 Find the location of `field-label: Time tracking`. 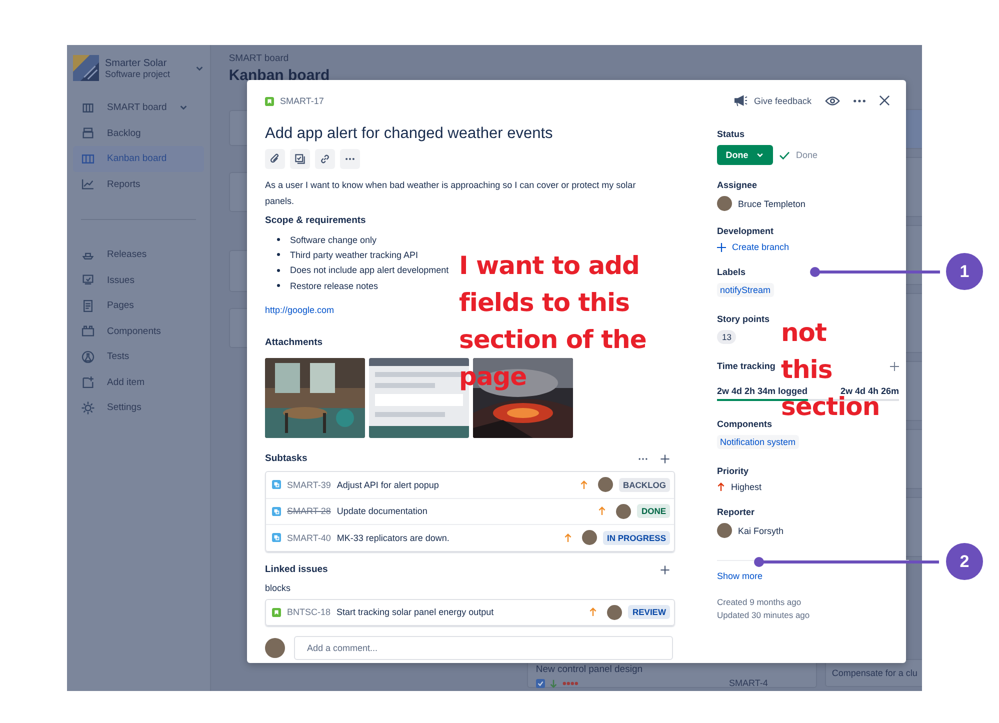

field-label: Time tracking is located at coordinates (746, 366).